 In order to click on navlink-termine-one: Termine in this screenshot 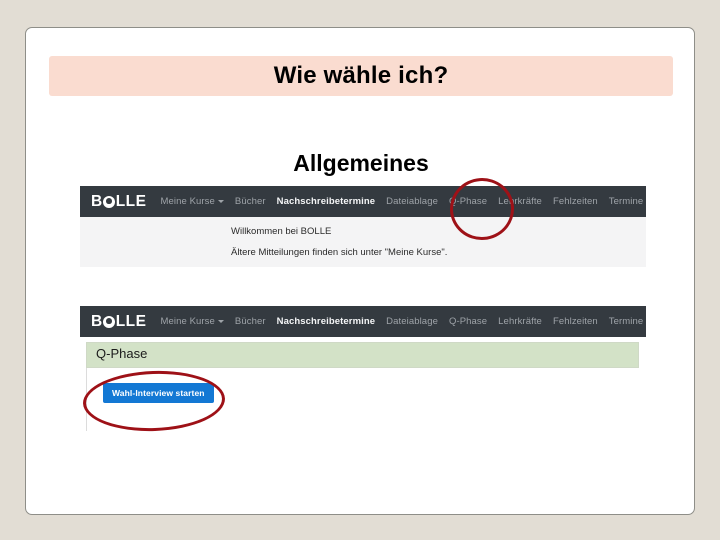, I will do `click(626, 201)`.